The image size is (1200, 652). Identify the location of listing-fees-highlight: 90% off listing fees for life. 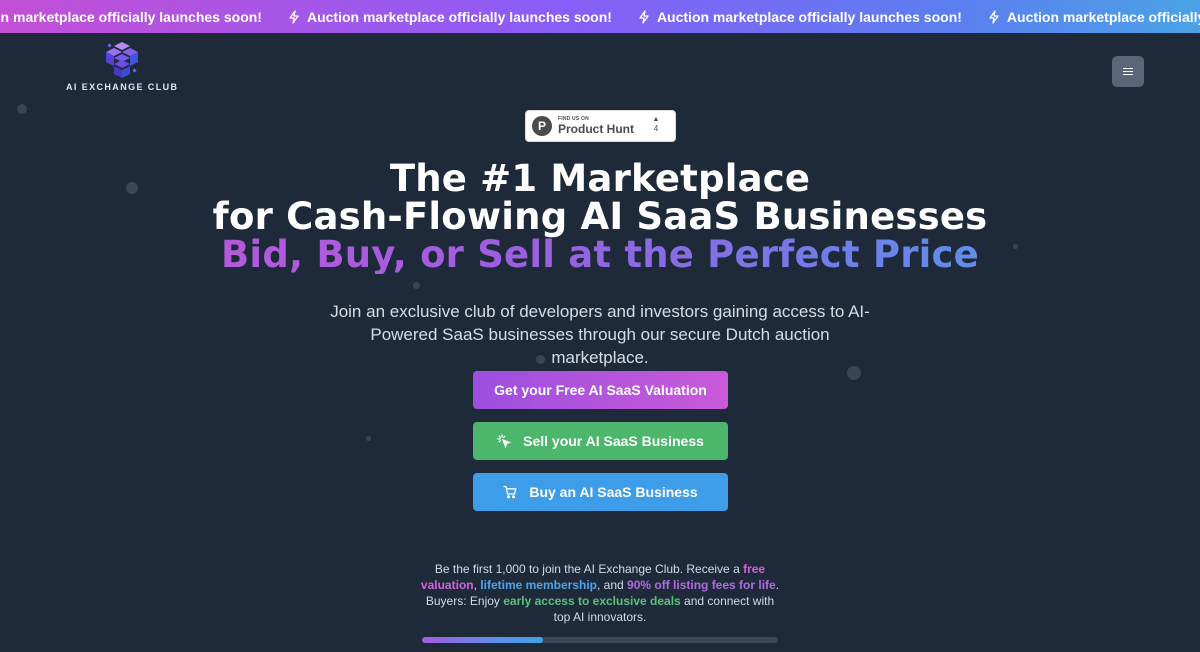
(701, 585).